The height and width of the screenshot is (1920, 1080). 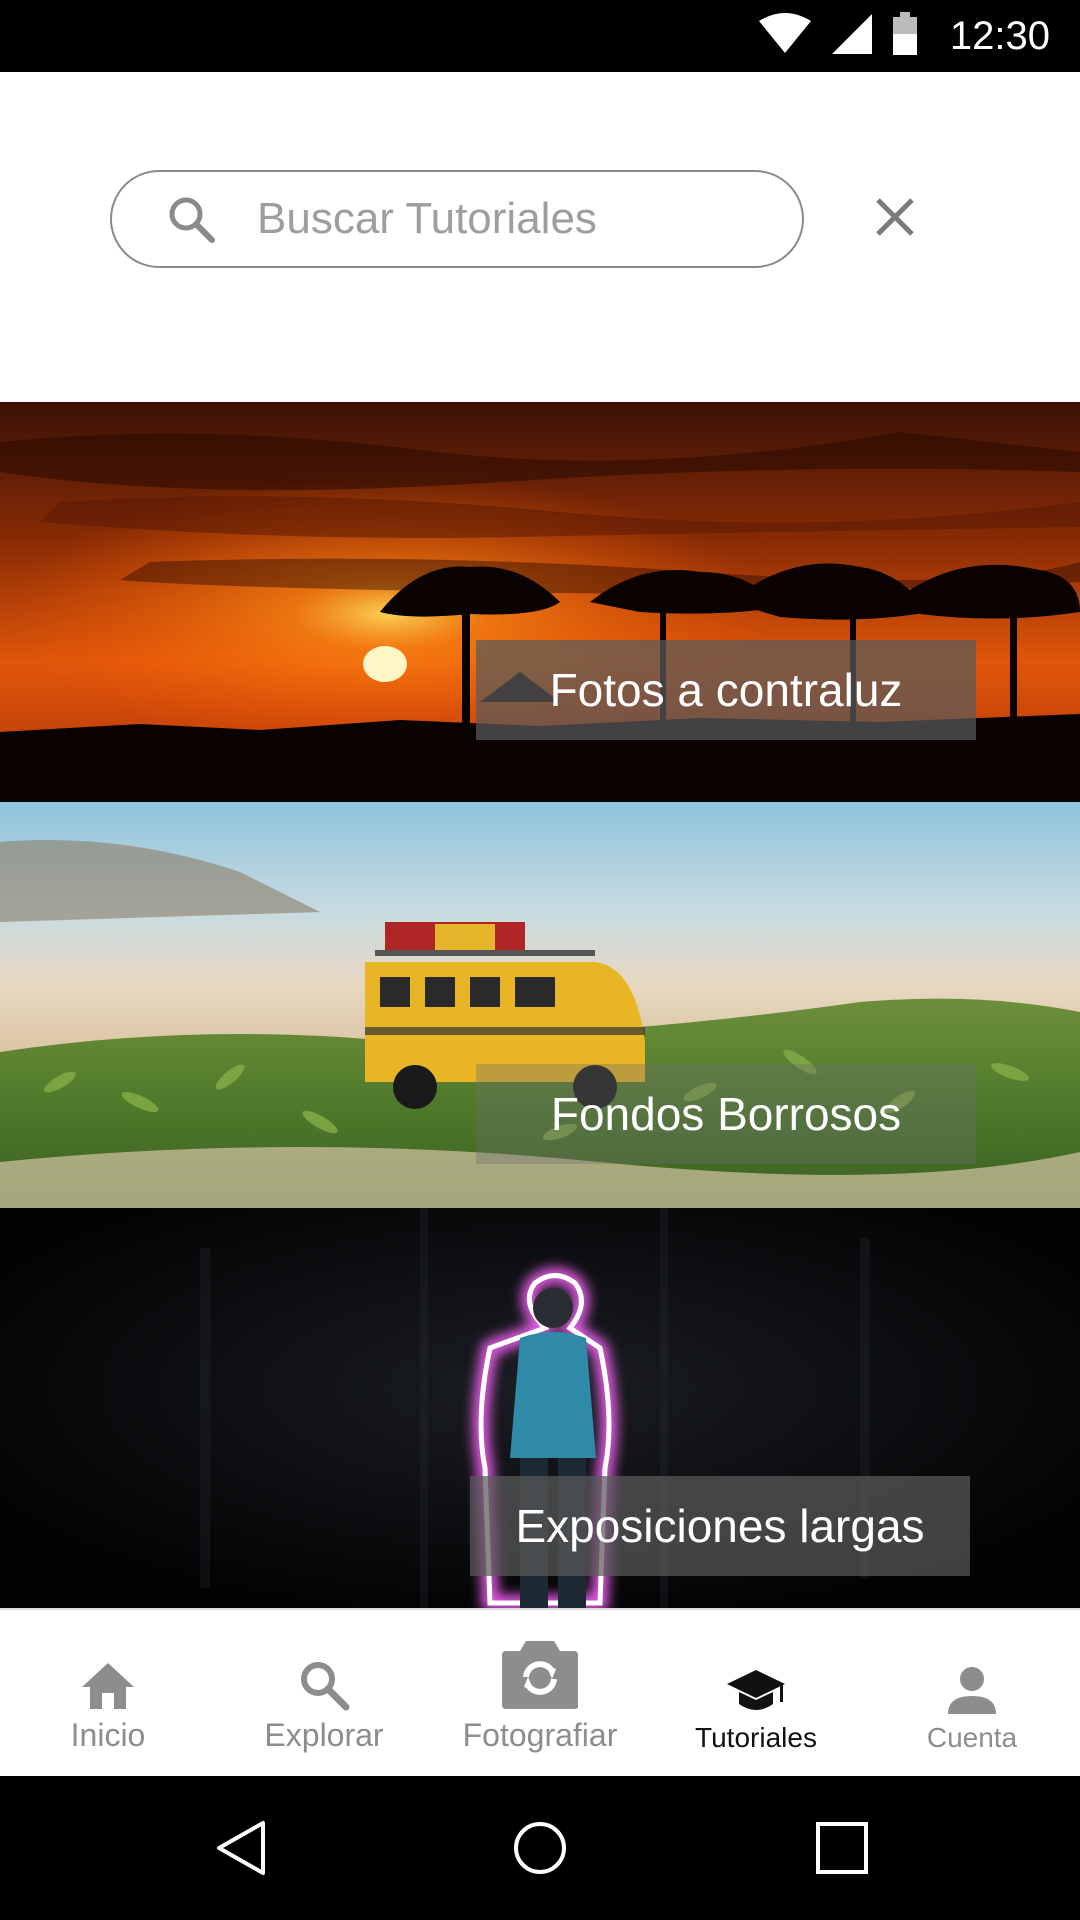 I want to click on system-recents-button, so click(x=842, y=1848).